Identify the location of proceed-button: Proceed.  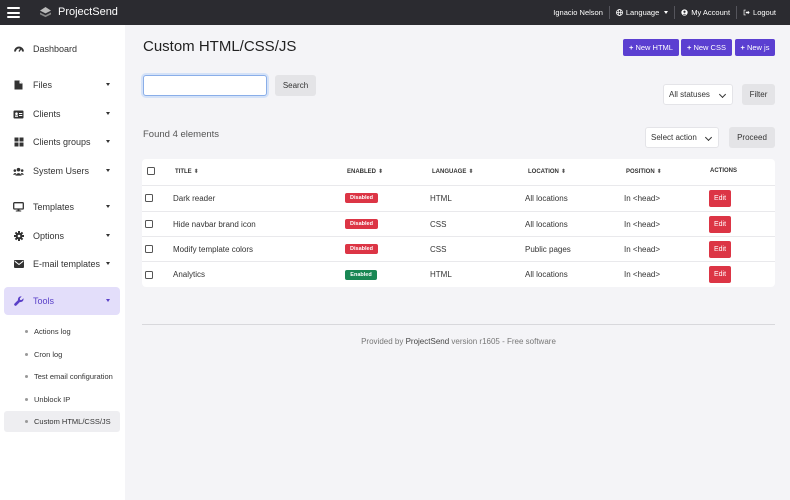
(752, 137).